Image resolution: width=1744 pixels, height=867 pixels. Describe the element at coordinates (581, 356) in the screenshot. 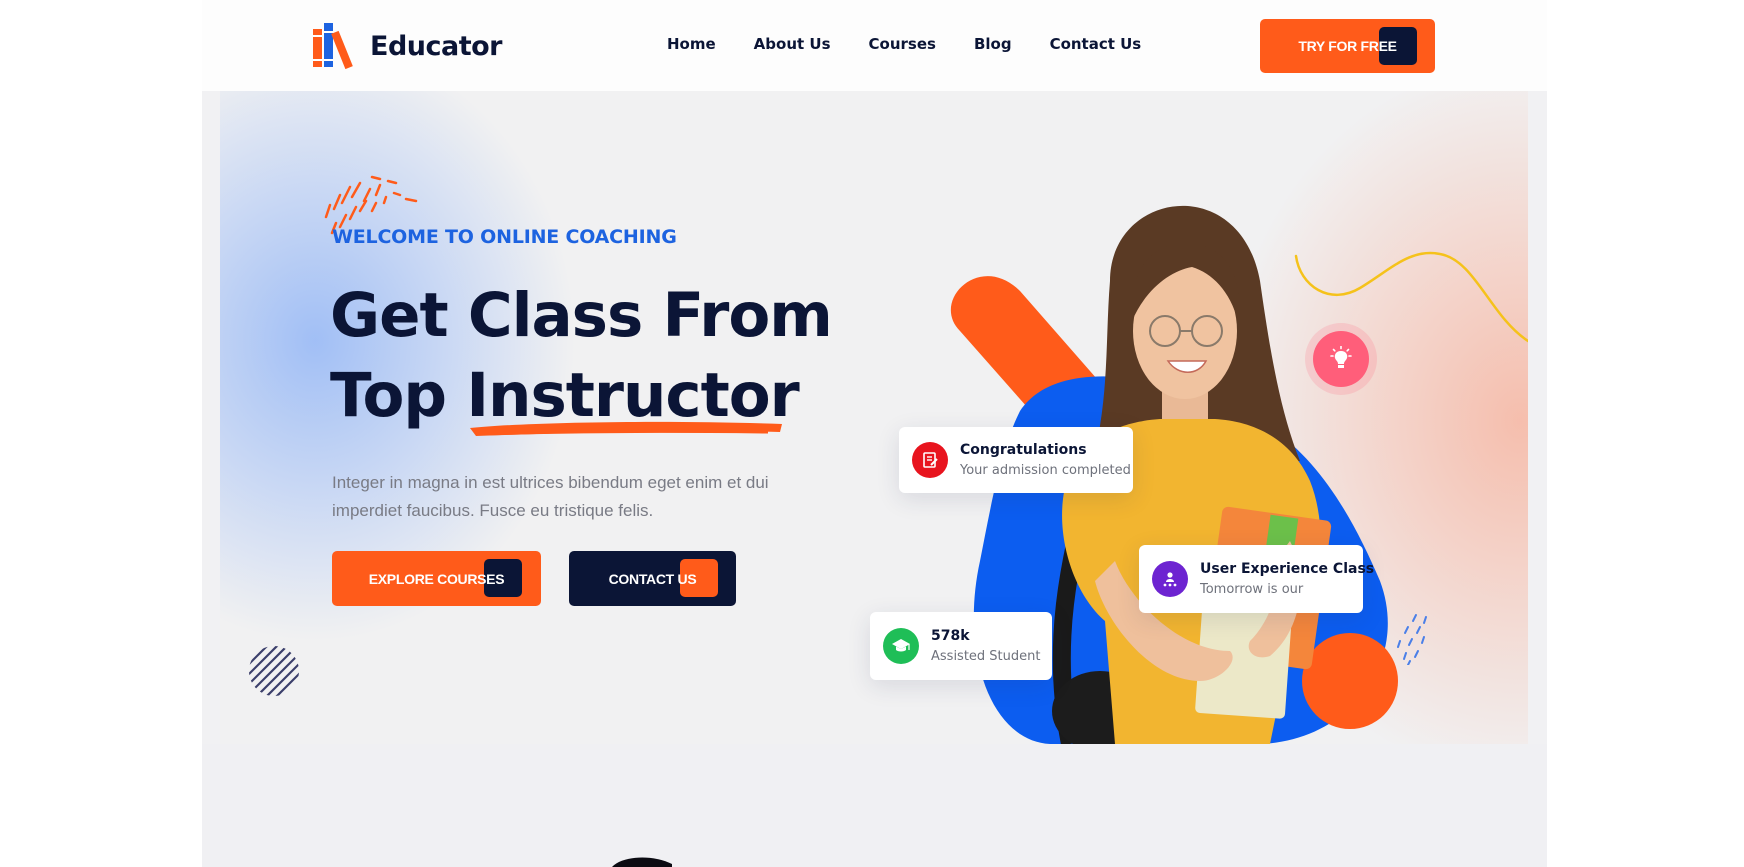

I see `hero-headline: Get Class From Top Instructor` at that location.